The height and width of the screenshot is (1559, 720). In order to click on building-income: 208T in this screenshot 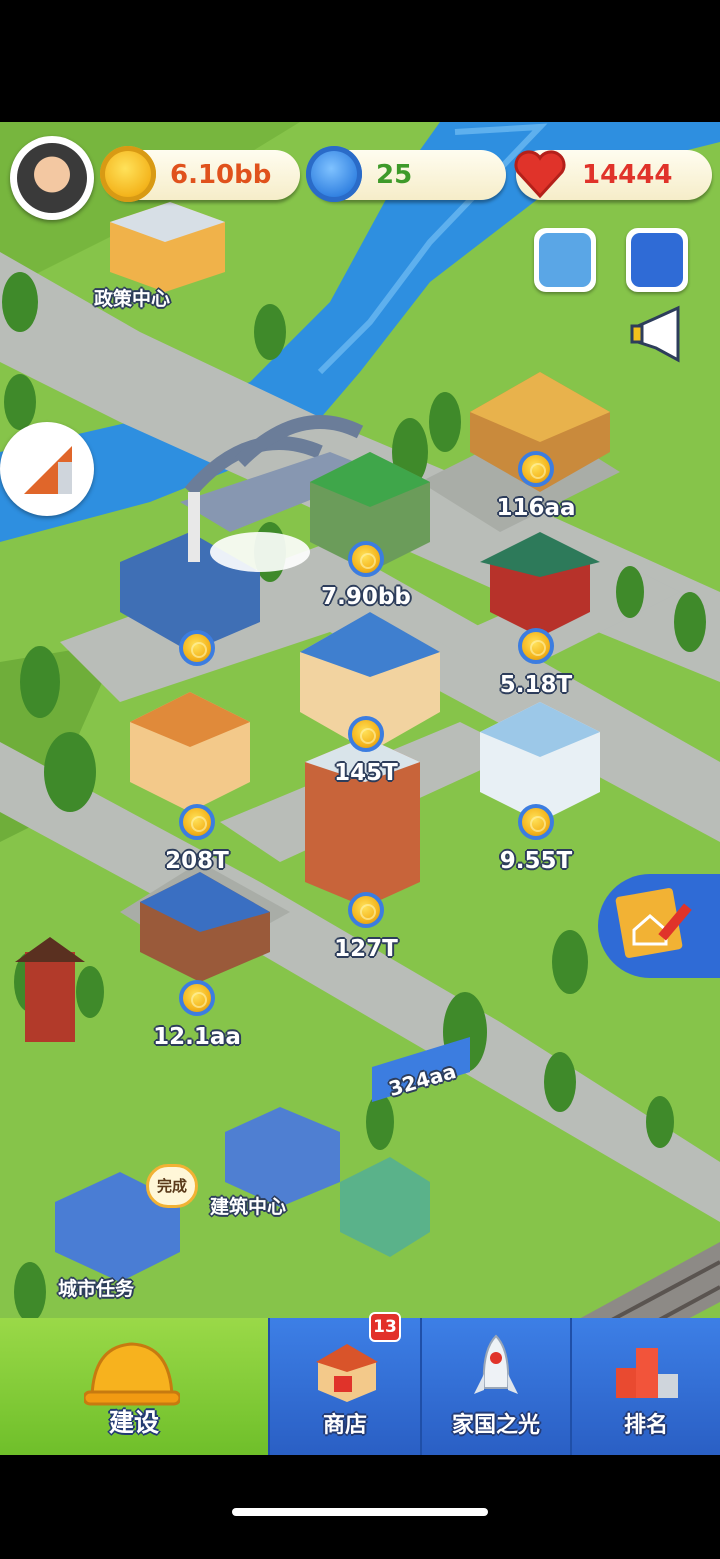, I will do `click(197, 861)`.